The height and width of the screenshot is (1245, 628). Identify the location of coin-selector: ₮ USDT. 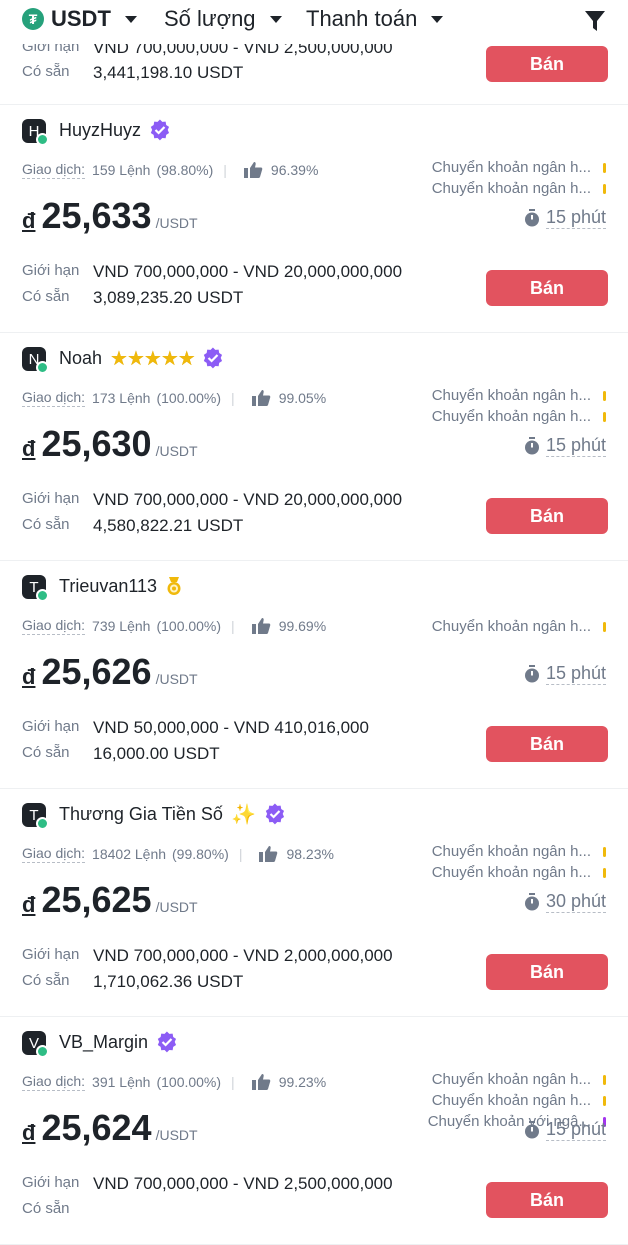
(79, 19).